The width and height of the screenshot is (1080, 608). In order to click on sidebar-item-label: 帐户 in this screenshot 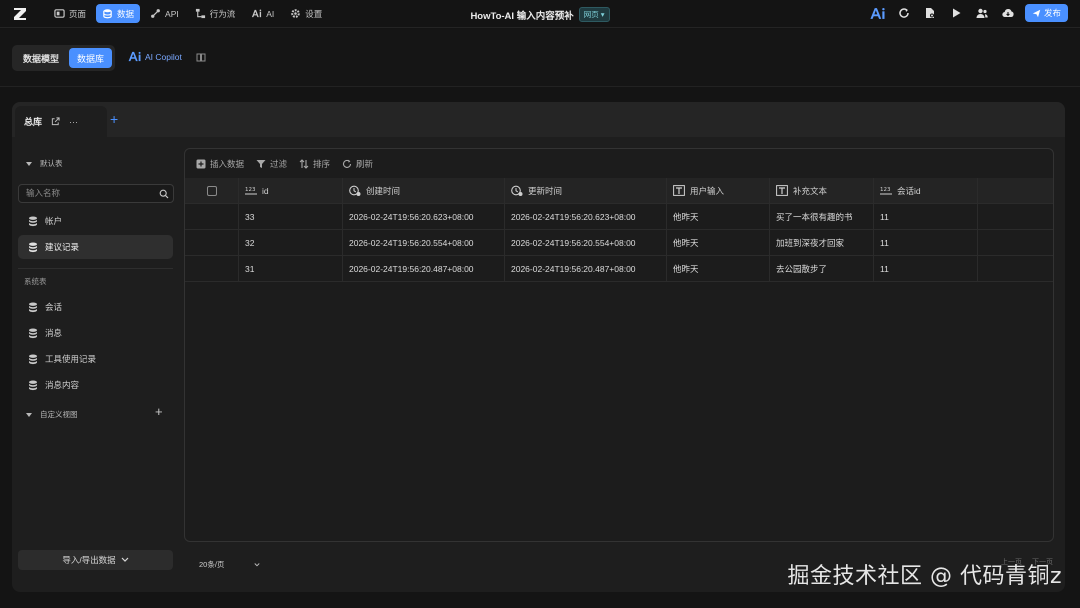, I will do `click(54, 221)`.